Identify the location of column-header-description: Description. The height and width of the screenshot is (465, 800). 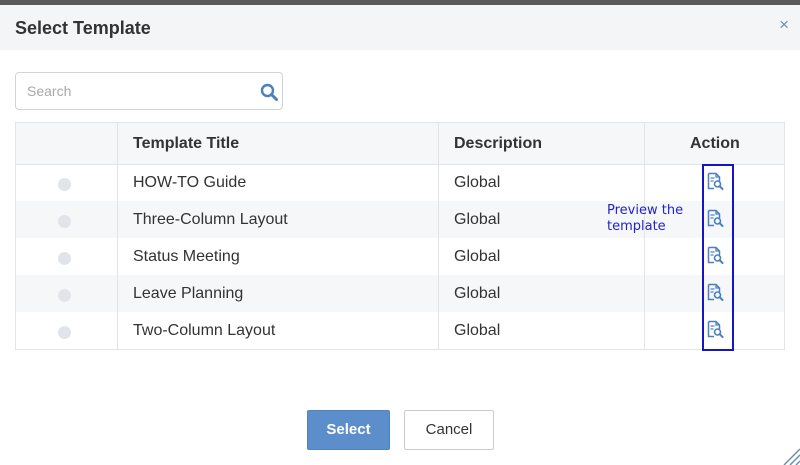
(498, 144).